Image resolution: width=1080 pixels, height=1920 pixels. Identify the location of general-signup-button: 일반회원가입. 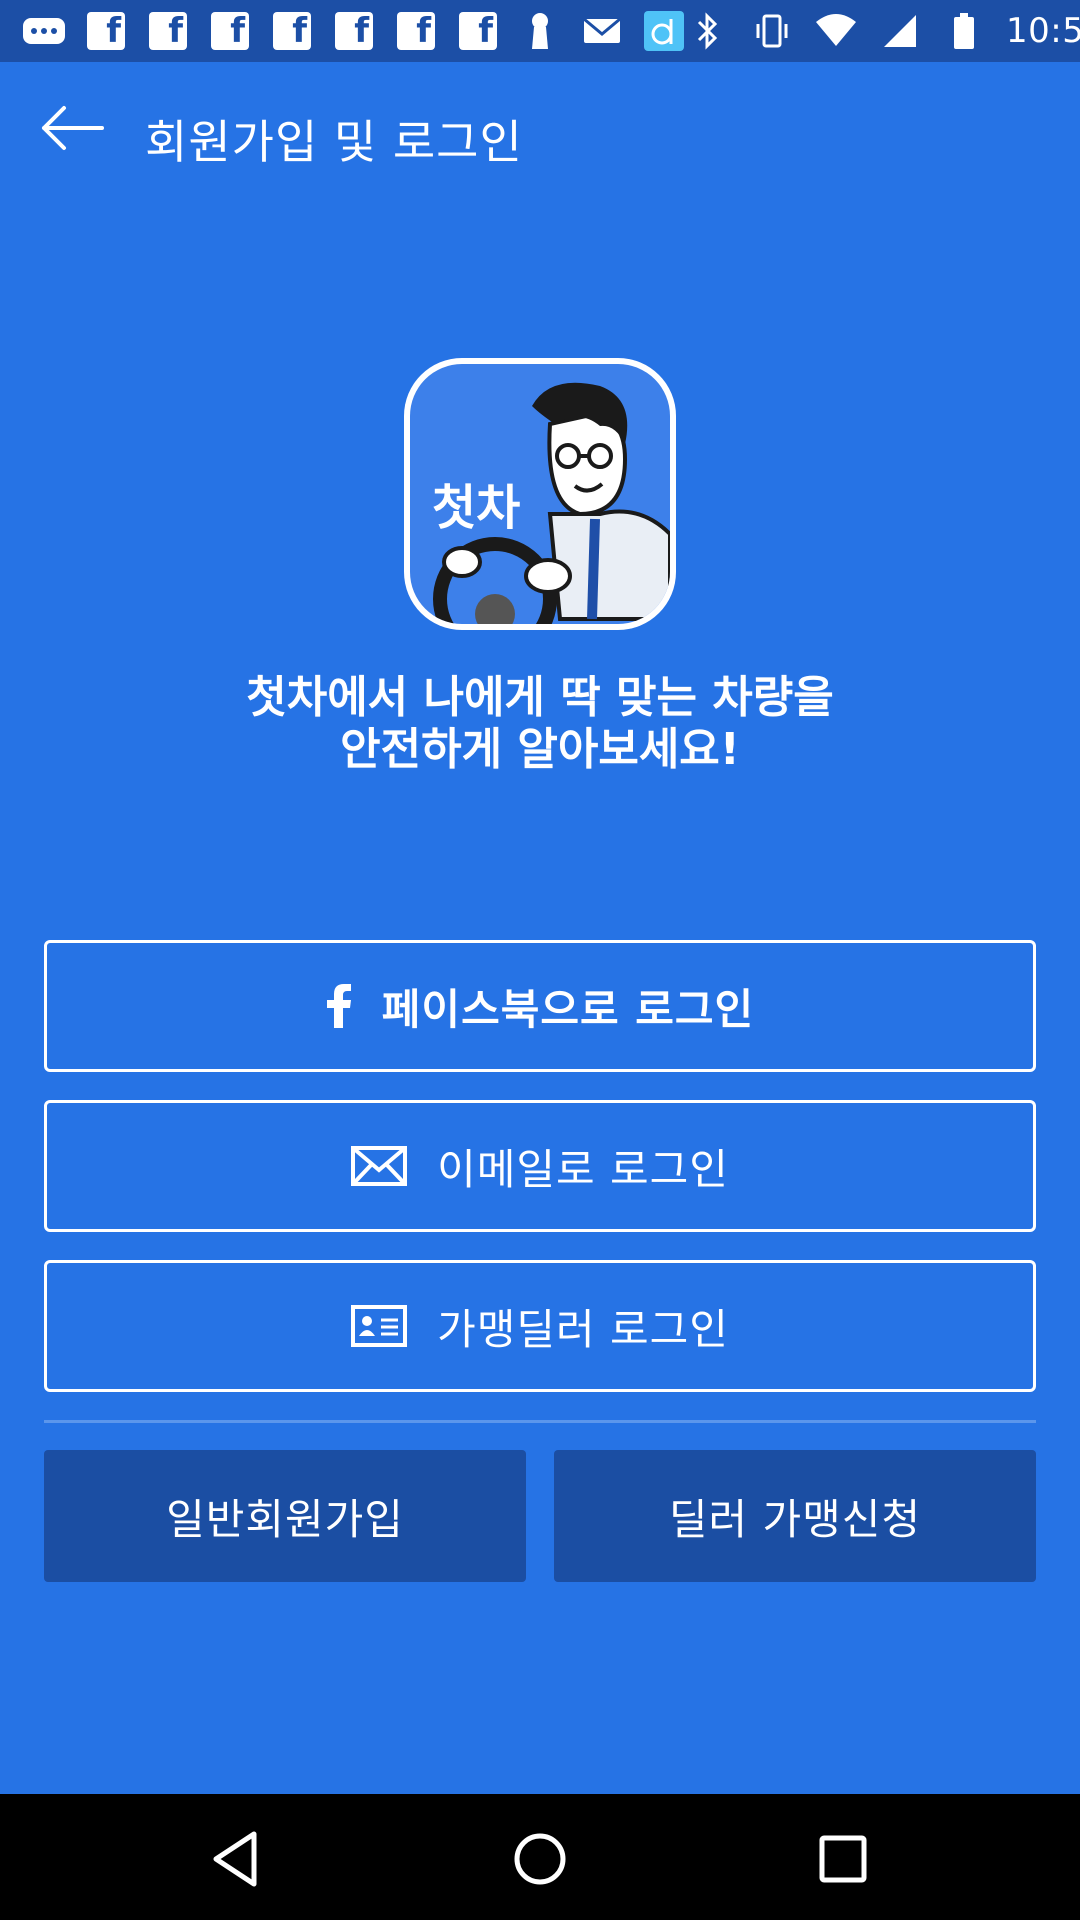
(285, 1516).